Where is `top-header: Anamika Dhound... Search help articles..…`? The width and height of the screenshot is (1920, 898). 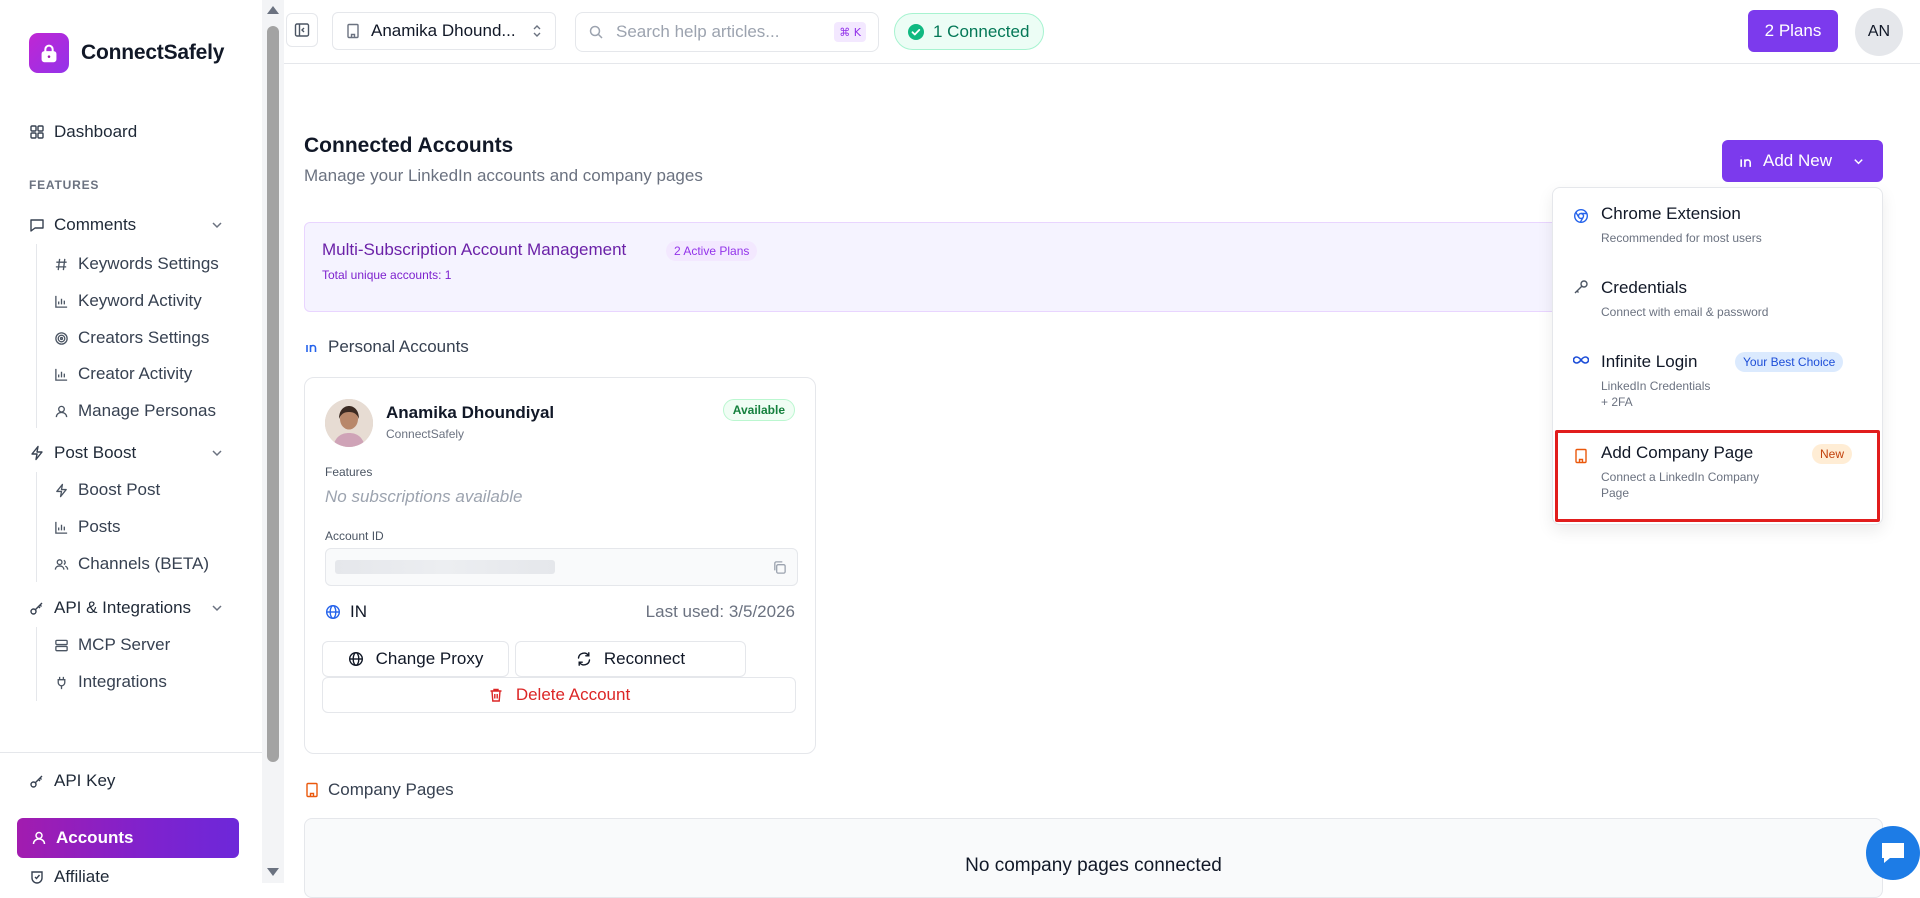 top-header: Anamika Dhound... Search help articles..… is located at coordinates (1102, 32).